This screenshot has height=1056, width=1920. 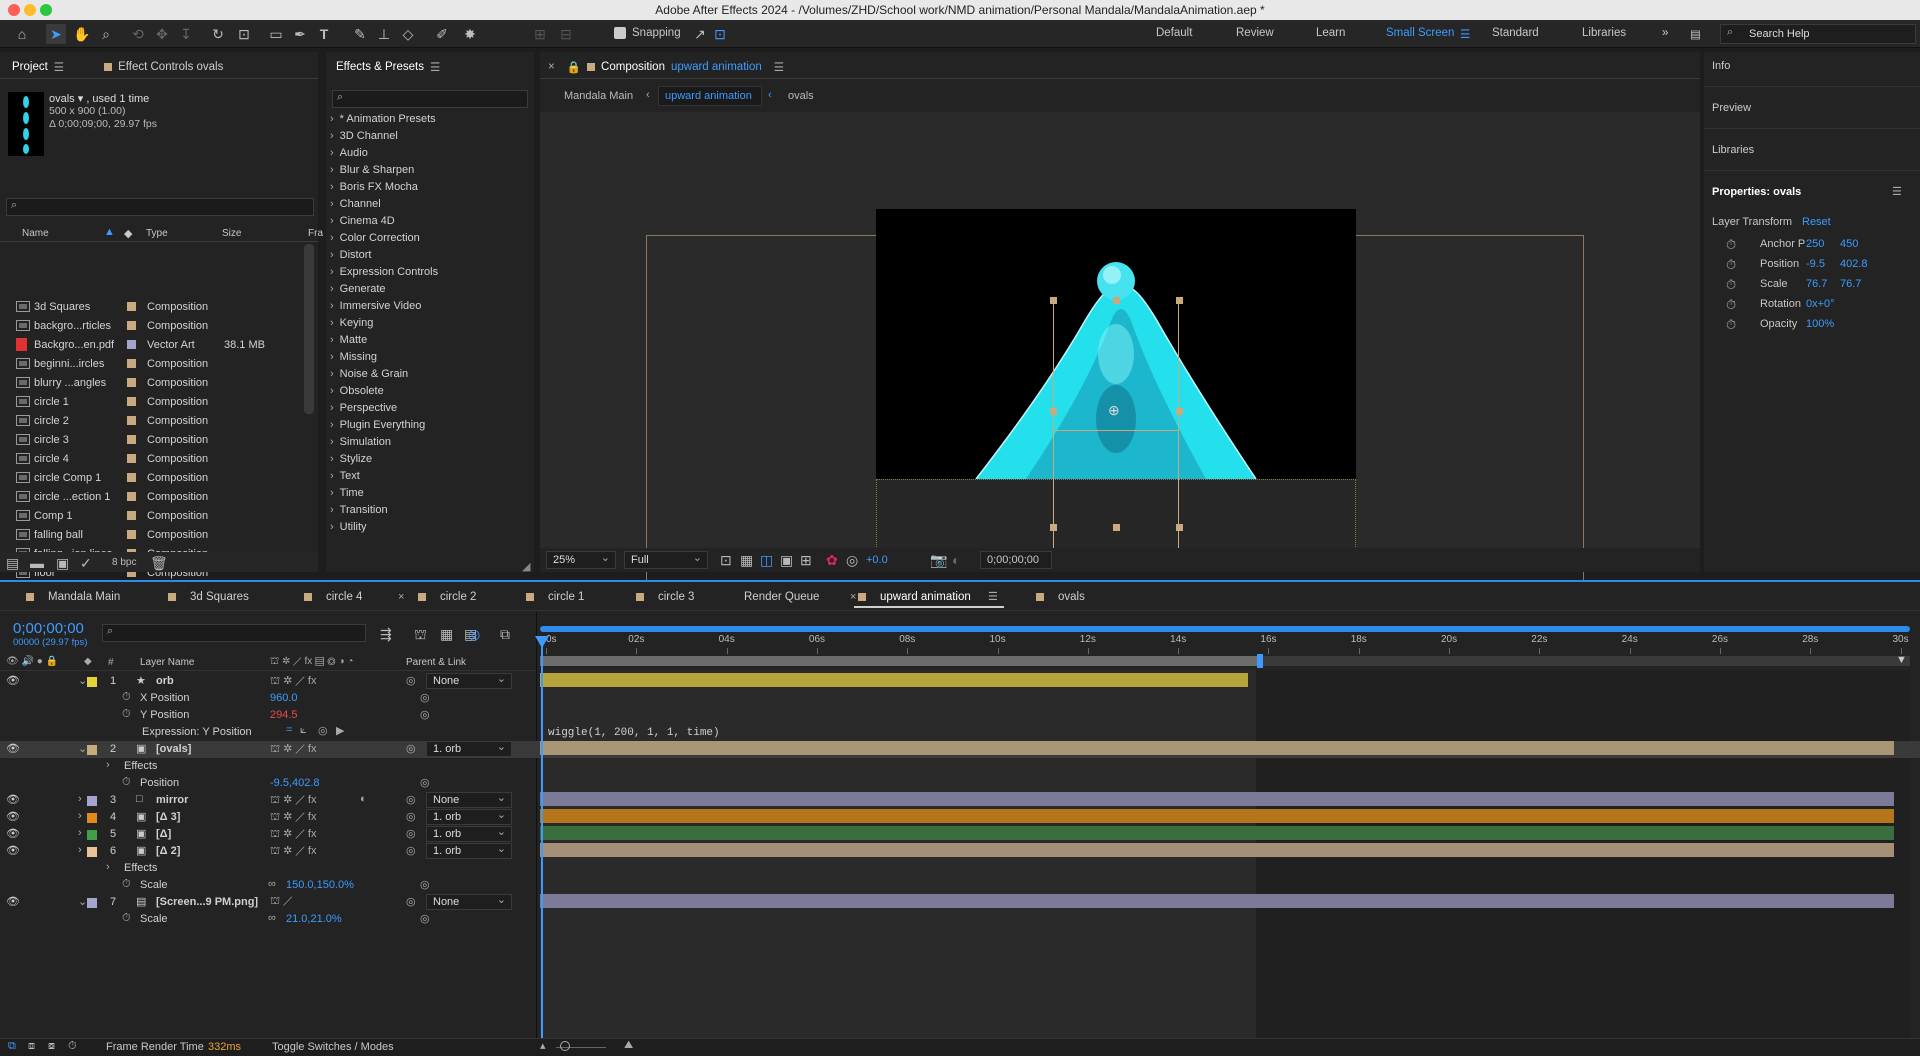 I want to click on minimize-window-button, so click(x=30, y=10).